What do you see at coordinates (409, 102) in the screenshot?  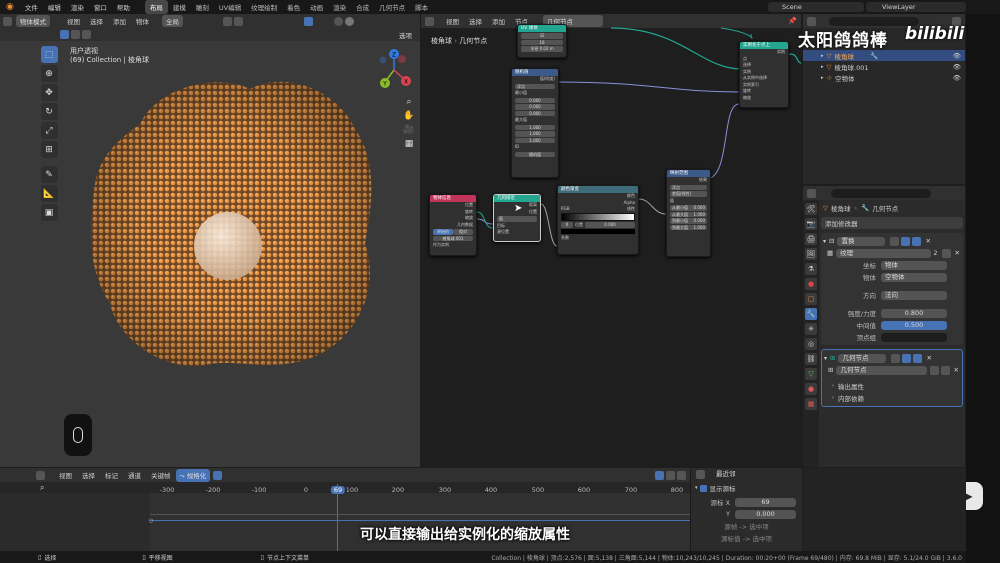 I see `zoom-icon: ⌕` at bounding box center [409, 102].